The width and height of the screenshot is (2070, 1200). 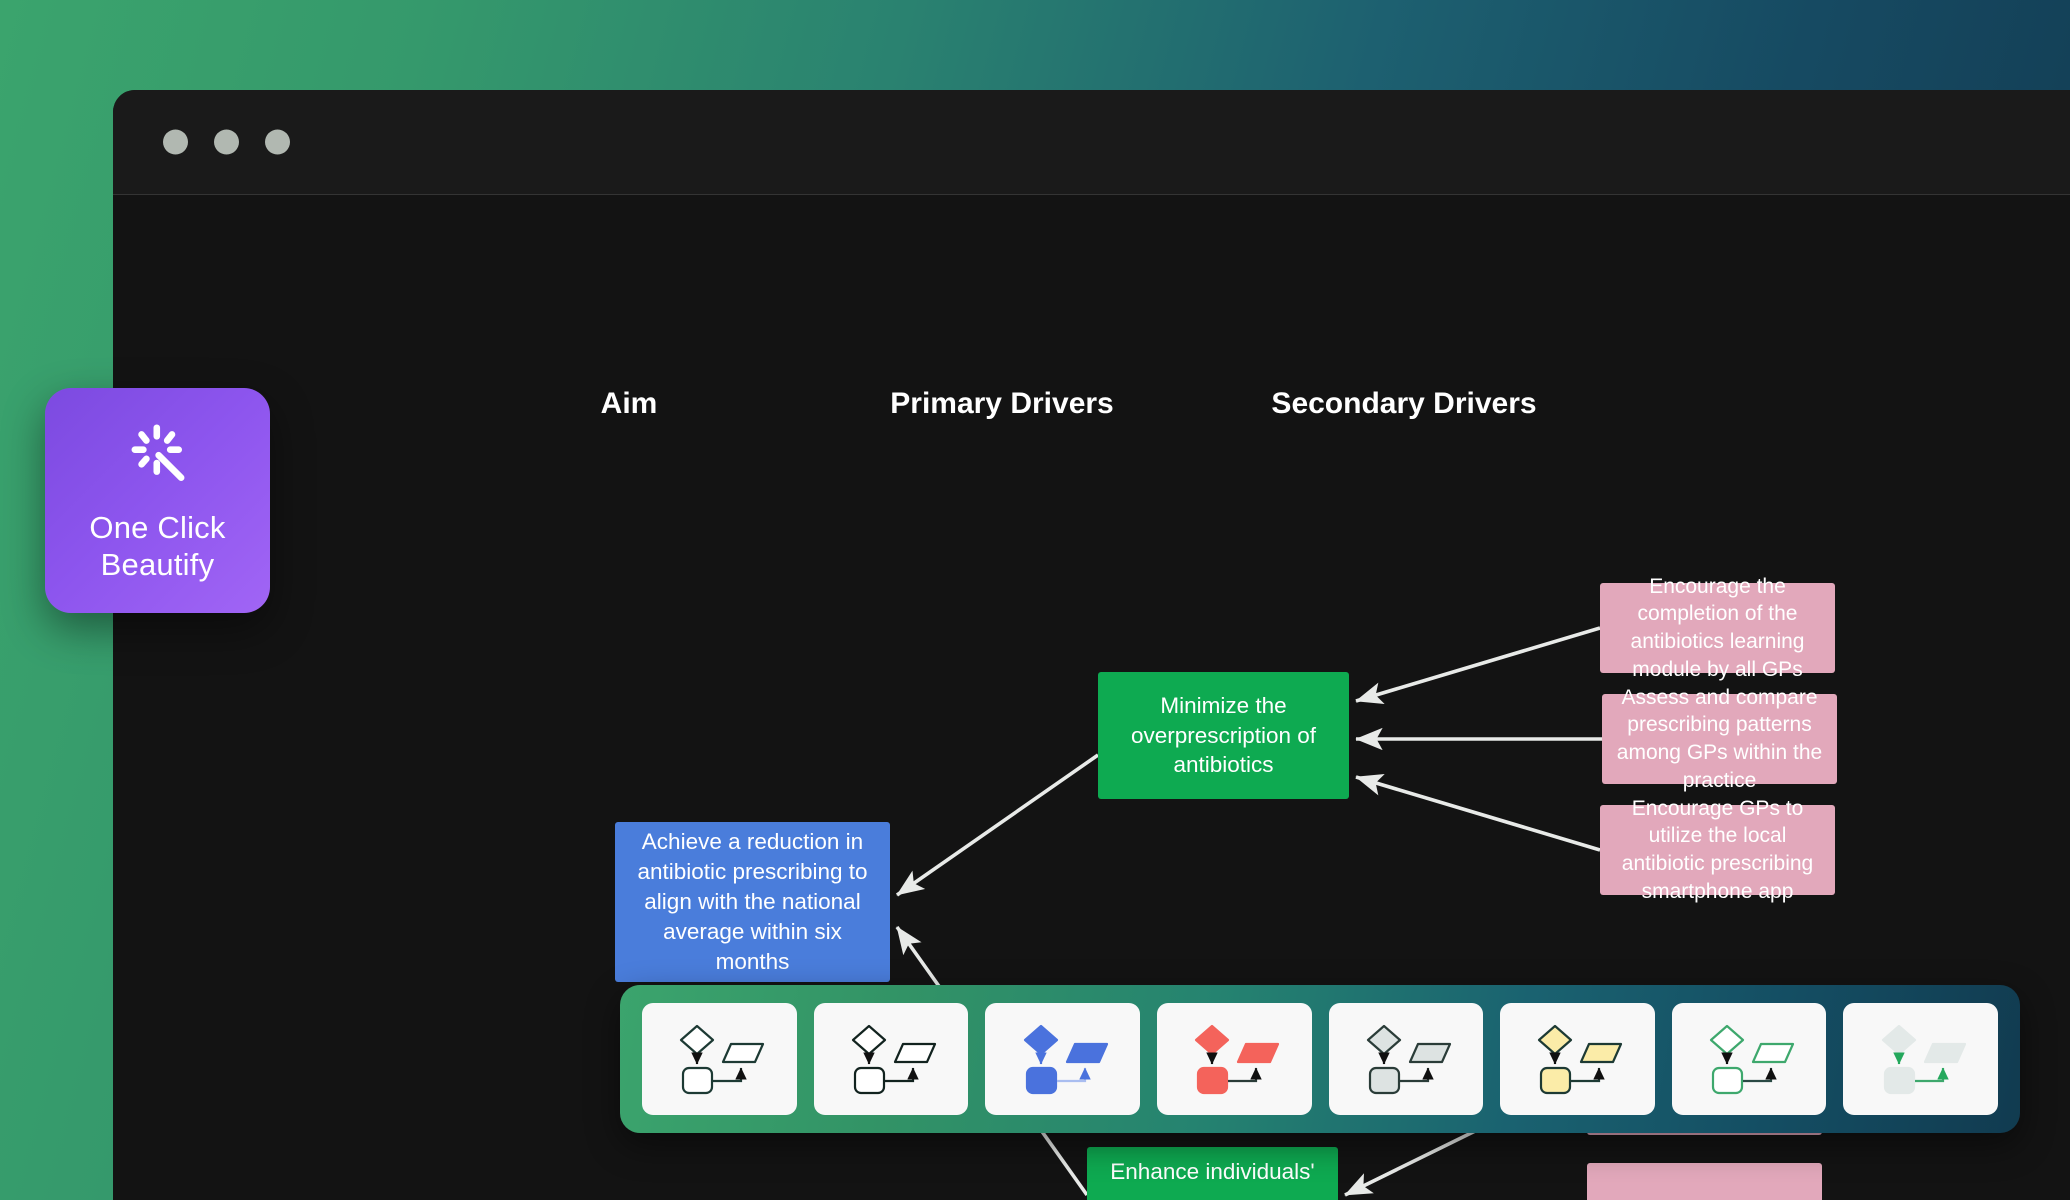 What do you see at coordinates (1091, 142) in the screenshot?
I see `window-titlebar` at bounding box center [1091, 142].